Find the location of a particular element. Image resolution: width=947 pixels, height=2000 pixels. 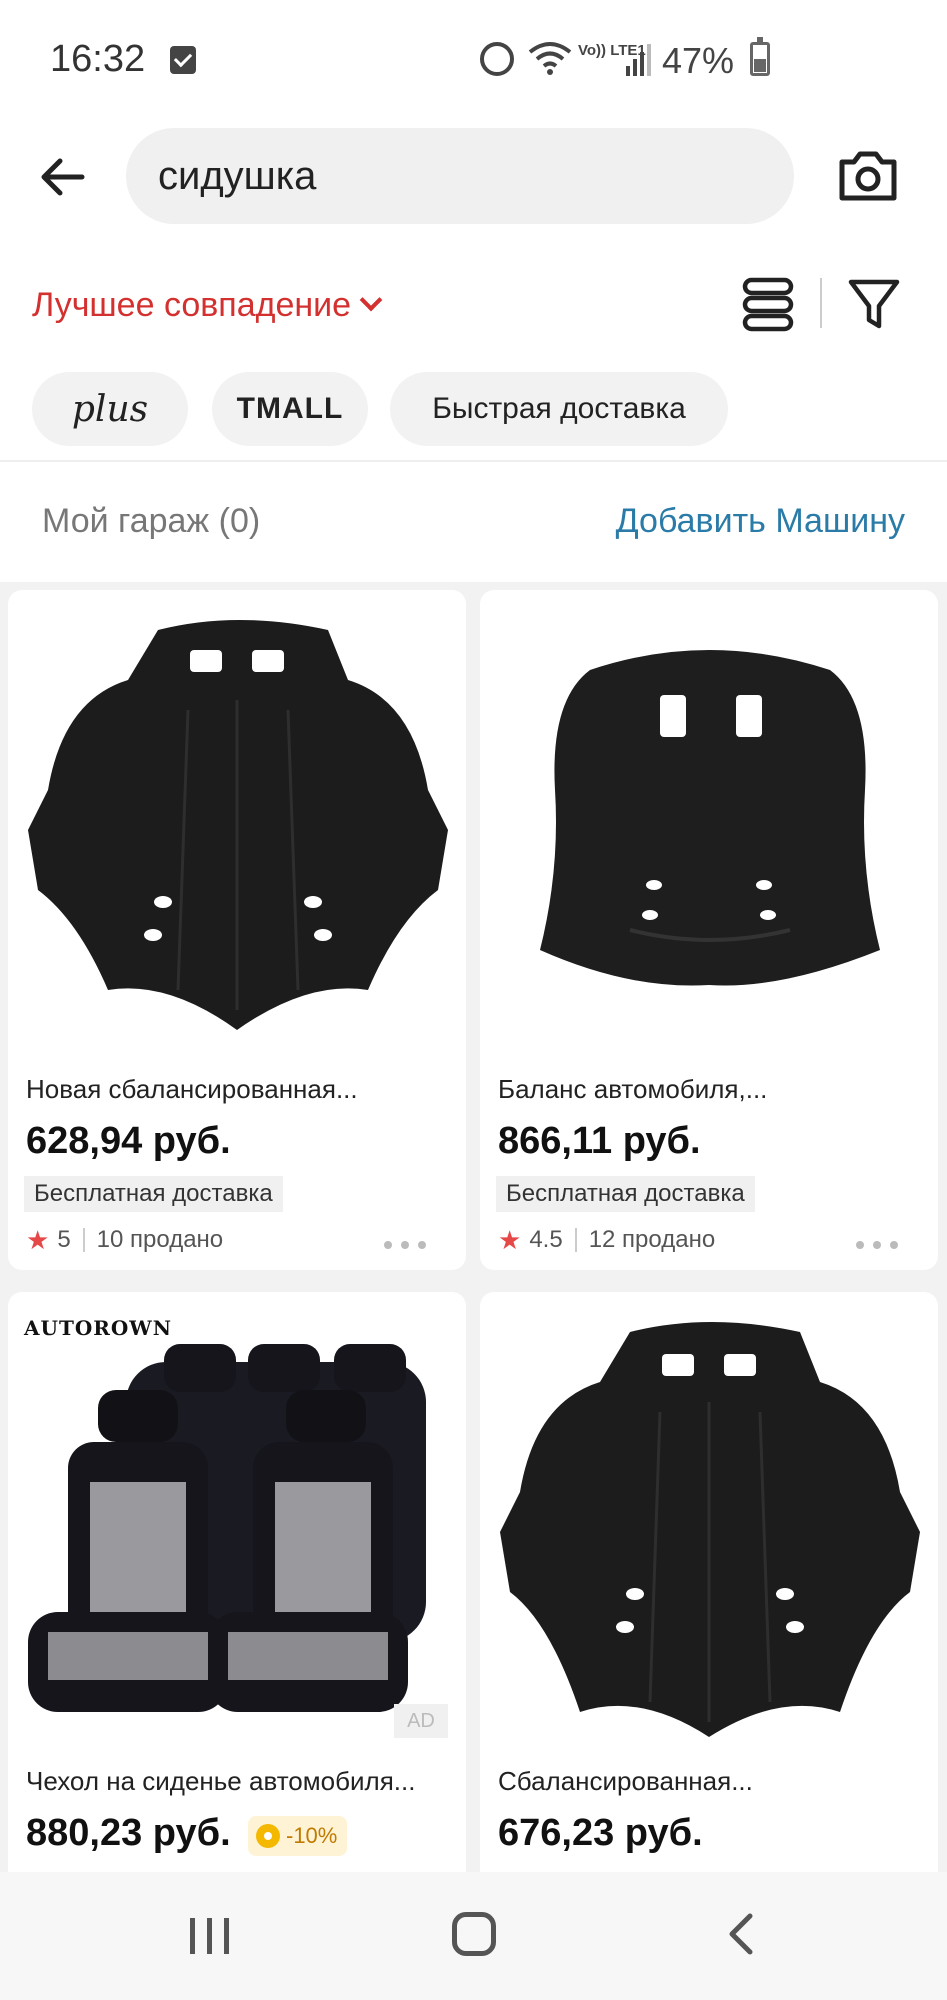

rating-row: ★ 5 10 продано is located at coordinates (124, 1240).